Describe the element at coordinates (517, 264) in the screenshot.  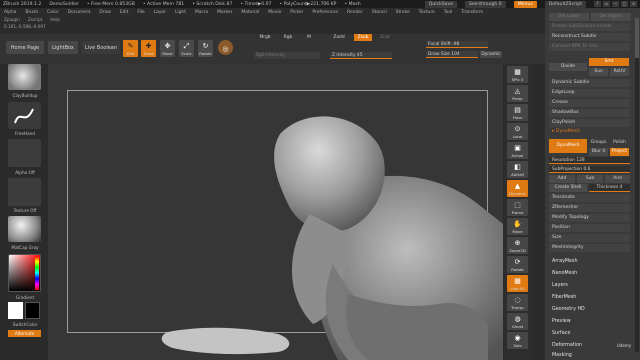
I see `rotate-view-button: ⟳ Rotate` at that location.